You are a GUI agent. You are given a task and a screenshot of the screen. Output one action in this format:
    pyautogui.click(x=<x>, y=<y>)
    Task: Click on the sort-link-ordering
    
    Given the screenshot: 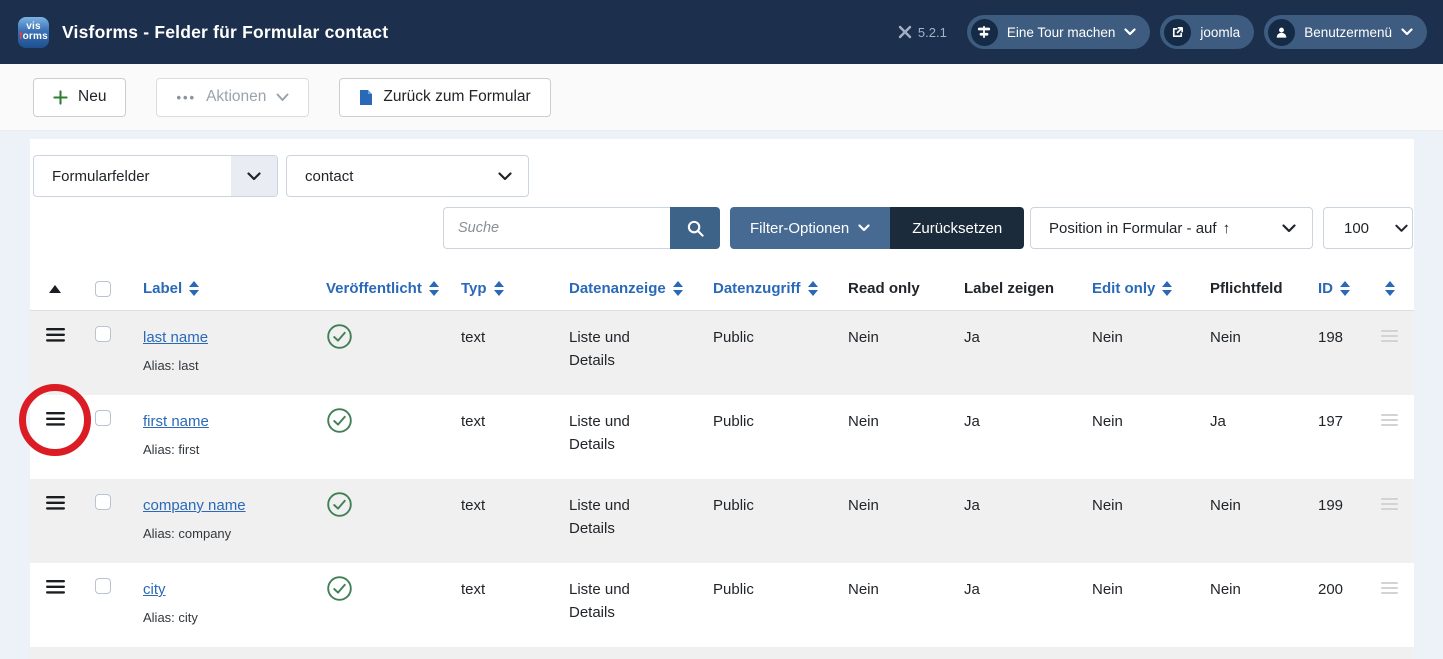 What is the action you would take?
    pyautogui.click(x=1389, y=288)
    